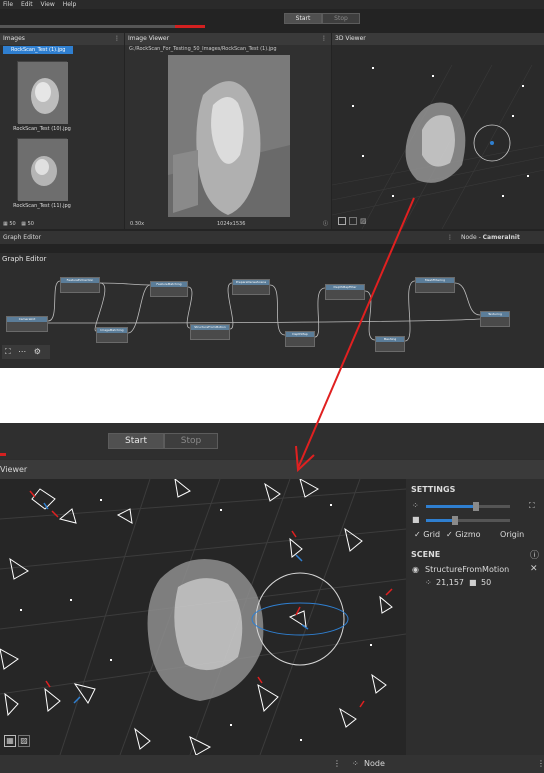 The image size is (544, 773). Describe the element at coordinates (532, 506) in the screenshot. I see `fit-icon: ⛶` at that location.